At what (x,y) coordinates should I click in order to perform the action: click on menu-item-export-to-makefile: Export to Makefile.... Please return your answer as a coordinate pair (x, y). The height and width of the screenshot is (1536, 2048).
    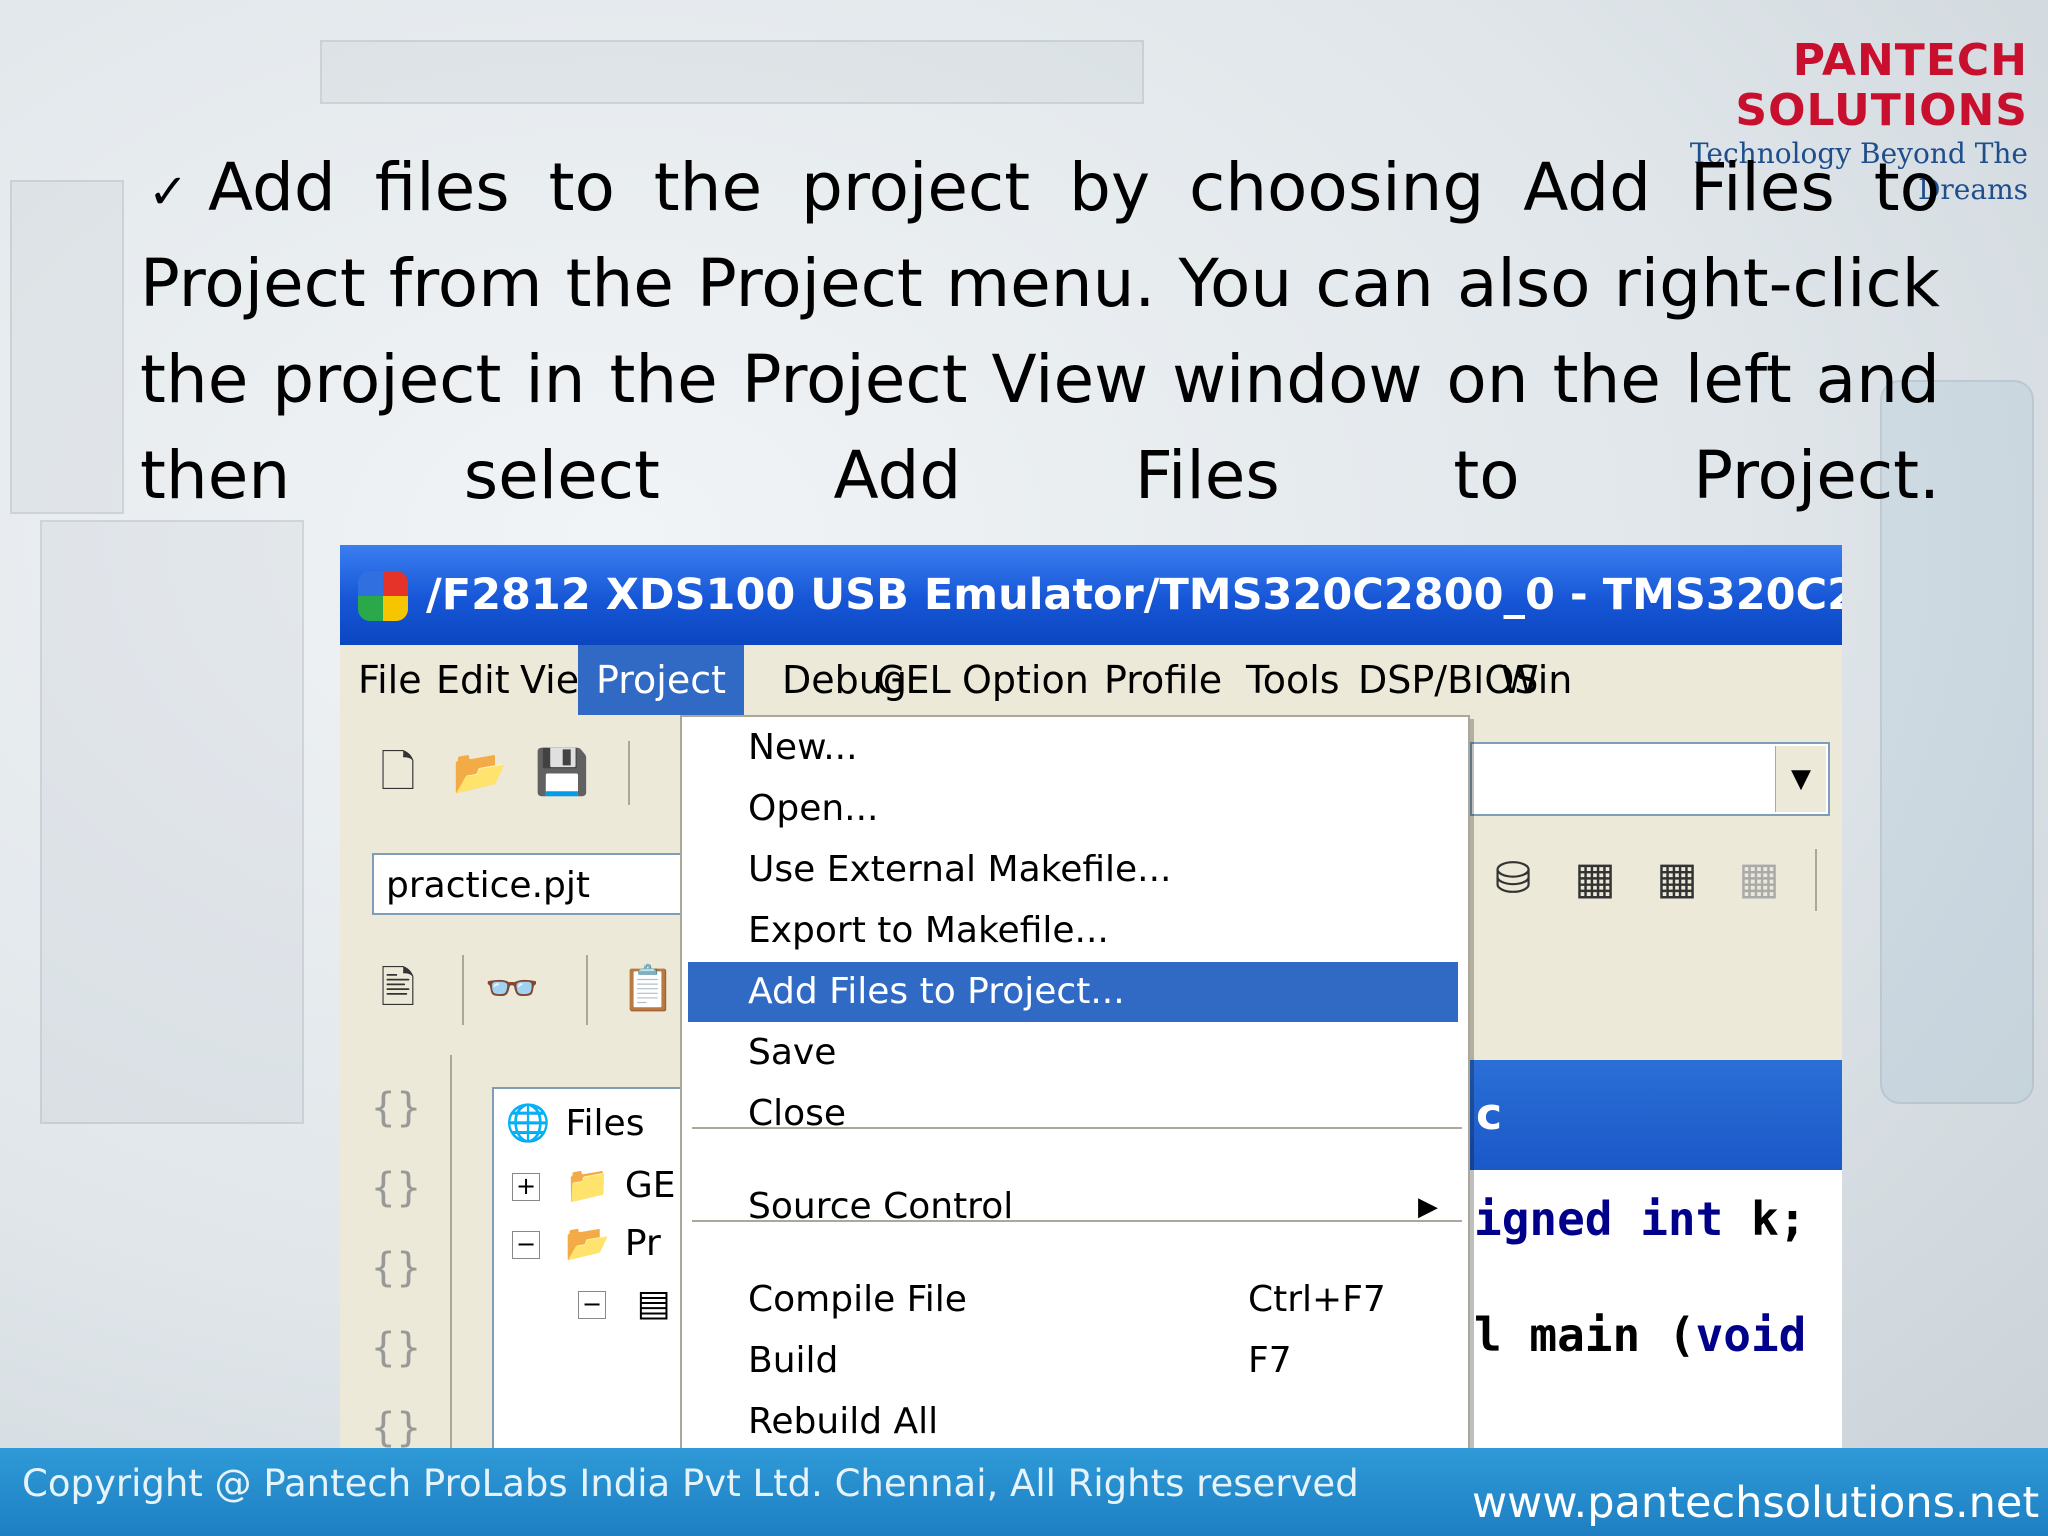
    Looking at the image, I should click on (1073, 931).